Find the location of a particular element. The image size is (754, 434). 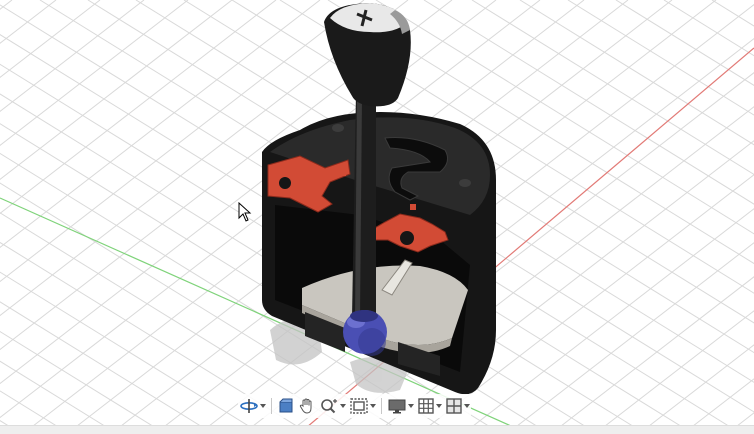

display-settings-icon is located at coordinates (397, 406).